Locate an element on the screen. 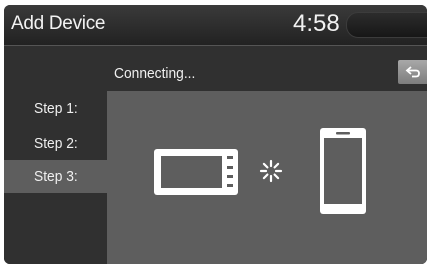 This screenshot has height=269, width=432. step-1-label: Step 1: is located at coordinates (56, 108).